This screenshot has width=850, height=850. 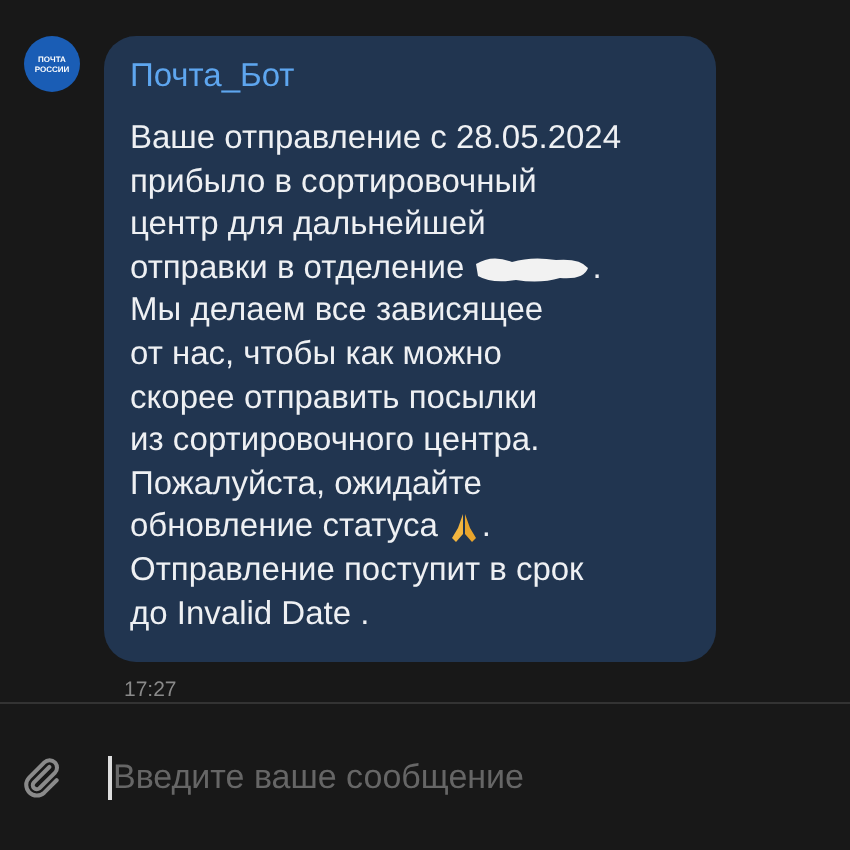 I want to click on message-text: Пожалуйста, ожидайте, so click(x=306, y=484).